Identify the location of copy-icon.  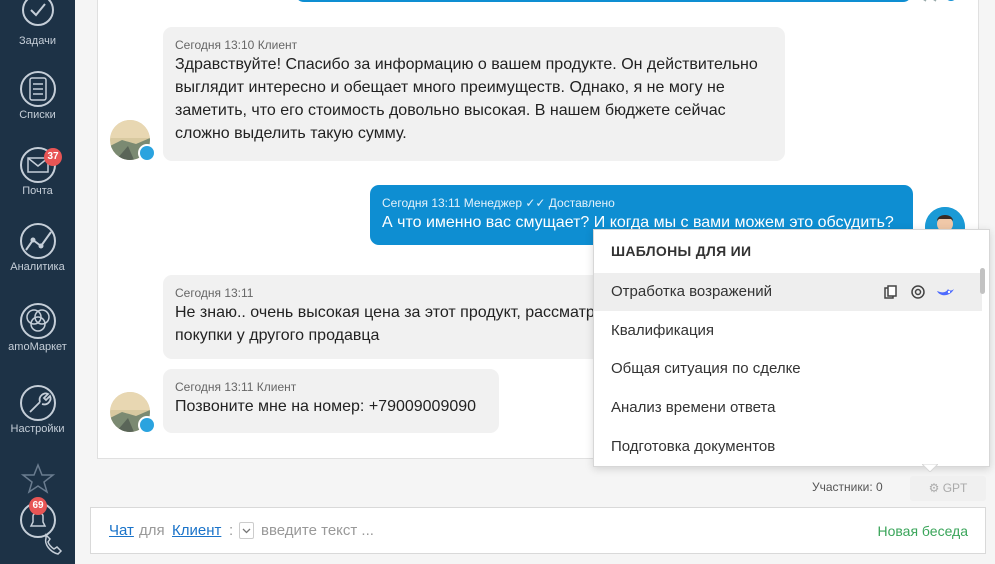
(891, 292).